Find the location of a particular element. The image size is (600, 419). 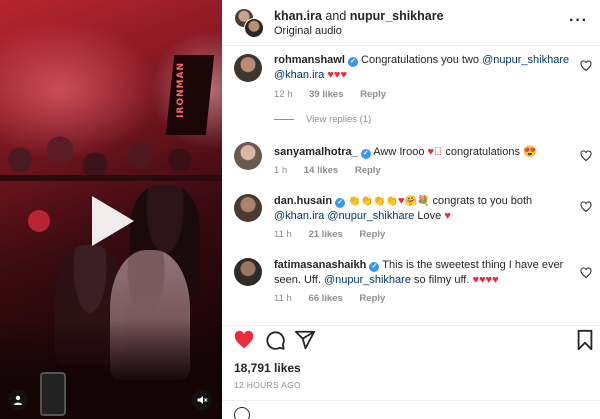

comment-username: fatimasanashaikh is located at coordinates (320, 265).